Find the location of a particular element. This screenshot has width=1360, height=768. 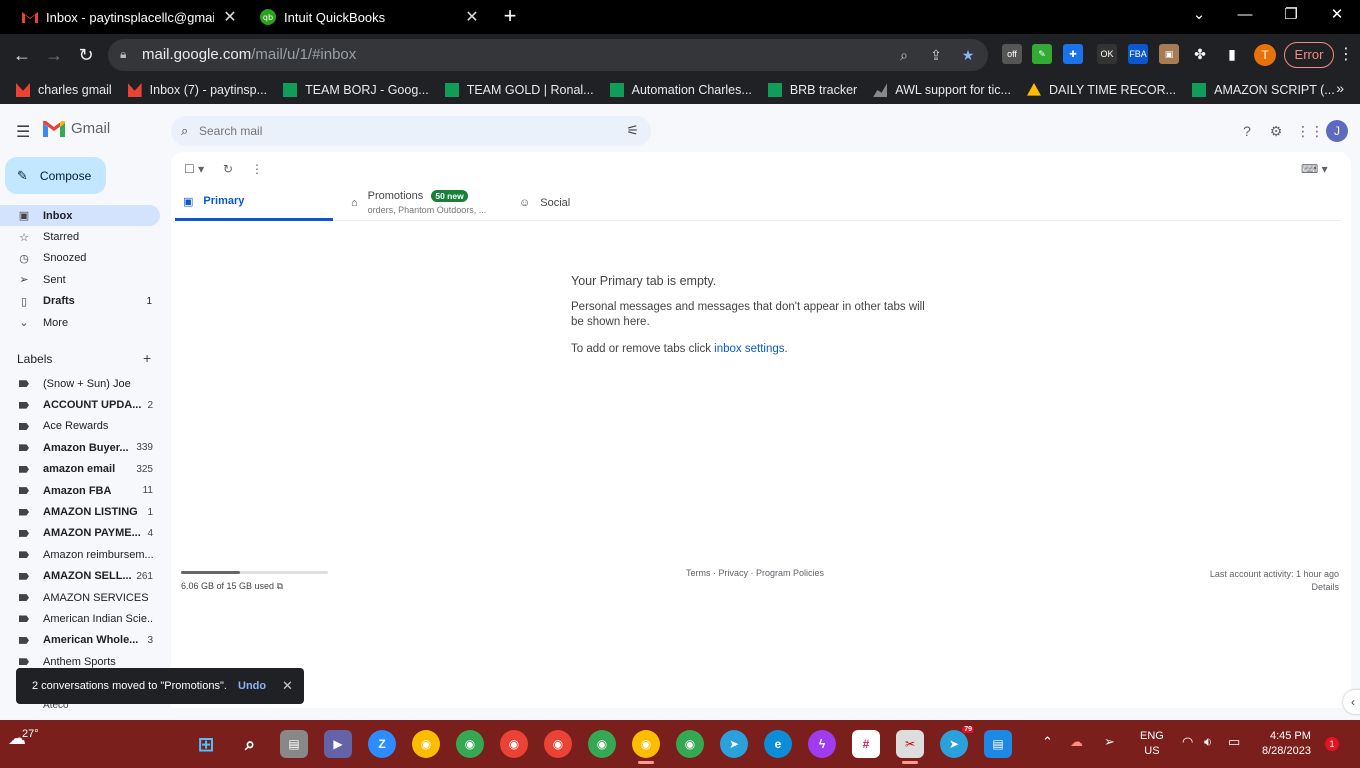

wifi-icon: ◠ is located at coordinates (1187, 742).